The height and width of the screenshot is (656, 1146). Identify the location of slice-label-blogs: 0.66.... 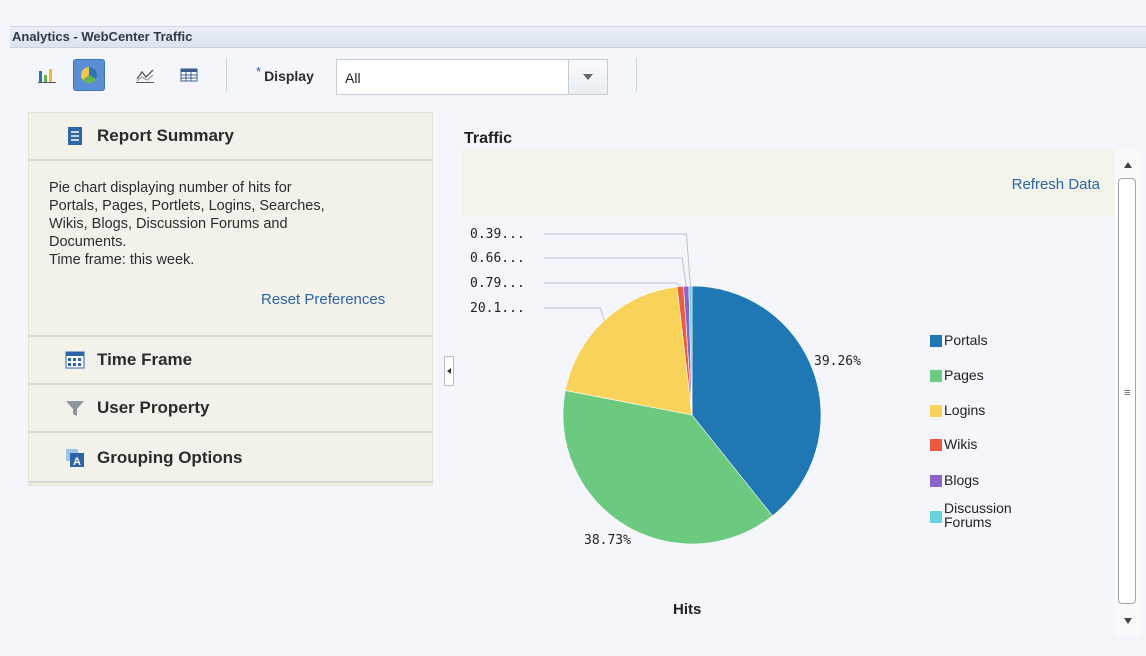
(497, 258).